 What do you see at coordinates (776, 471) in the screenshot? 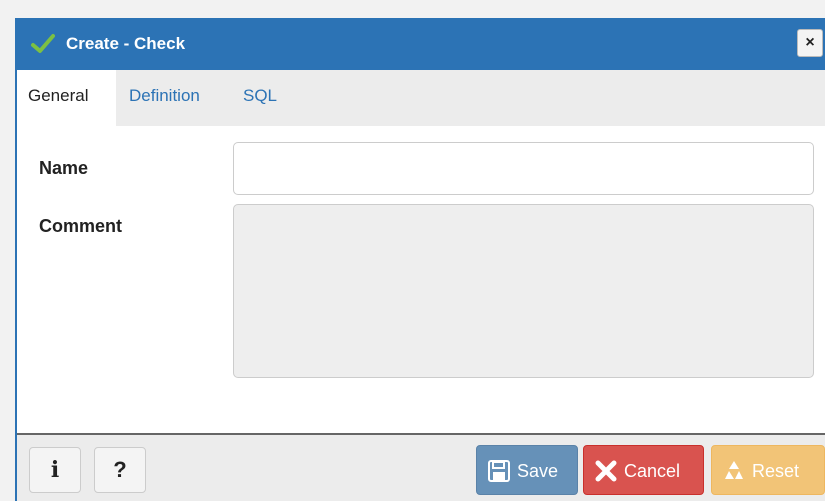
I see `reset-label: Reset` at bounding box center [776, 471].